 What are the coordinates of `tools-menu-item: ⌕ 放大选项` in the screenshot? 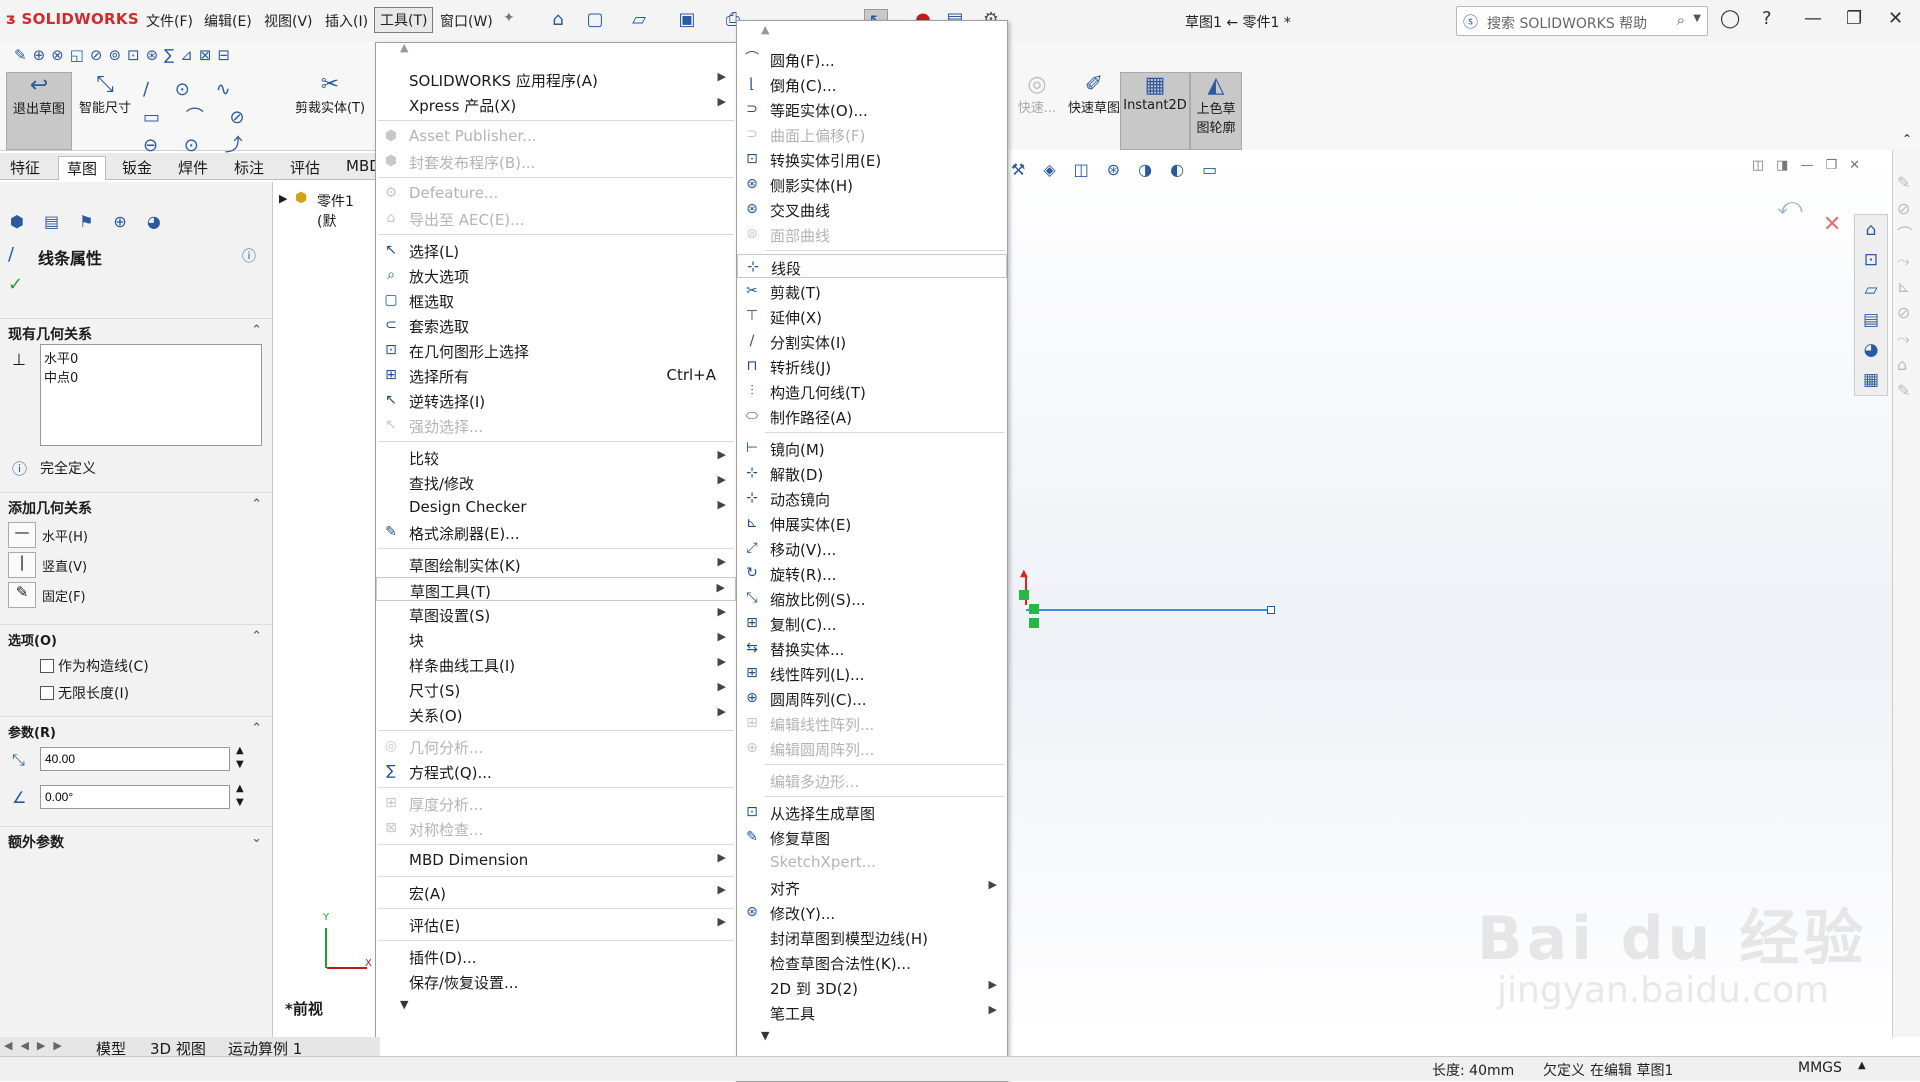 It's located at (556, 275).